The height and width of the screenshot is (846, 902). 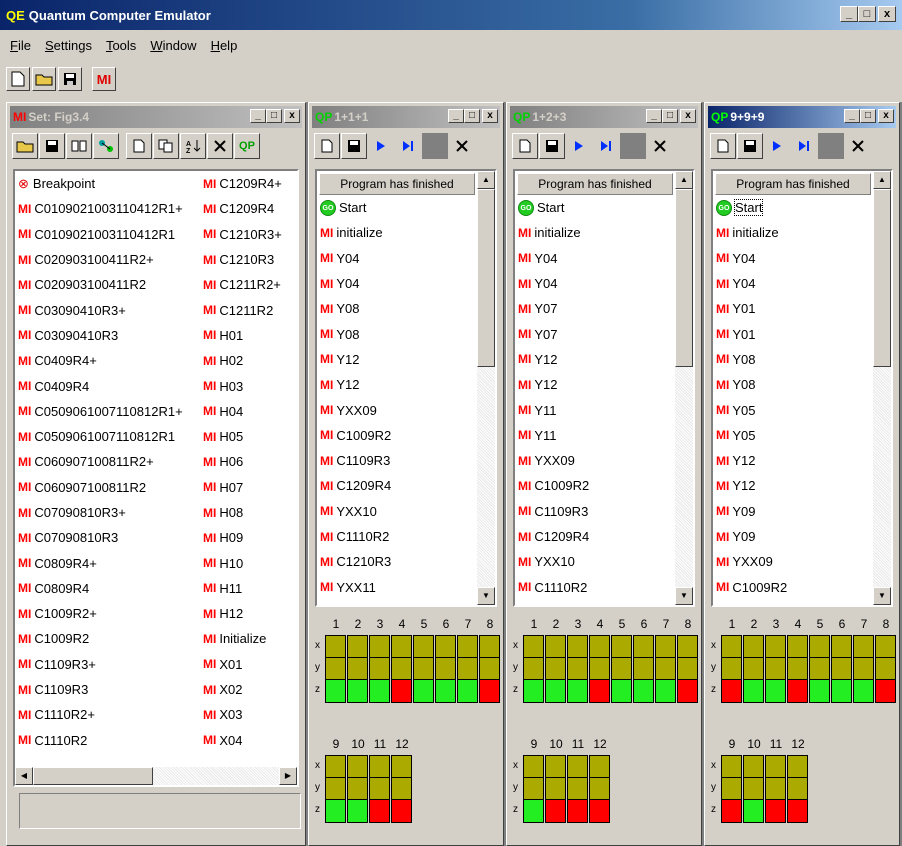 I want to click on scroll-left-icon: ◀, so click(x=24, y=776).